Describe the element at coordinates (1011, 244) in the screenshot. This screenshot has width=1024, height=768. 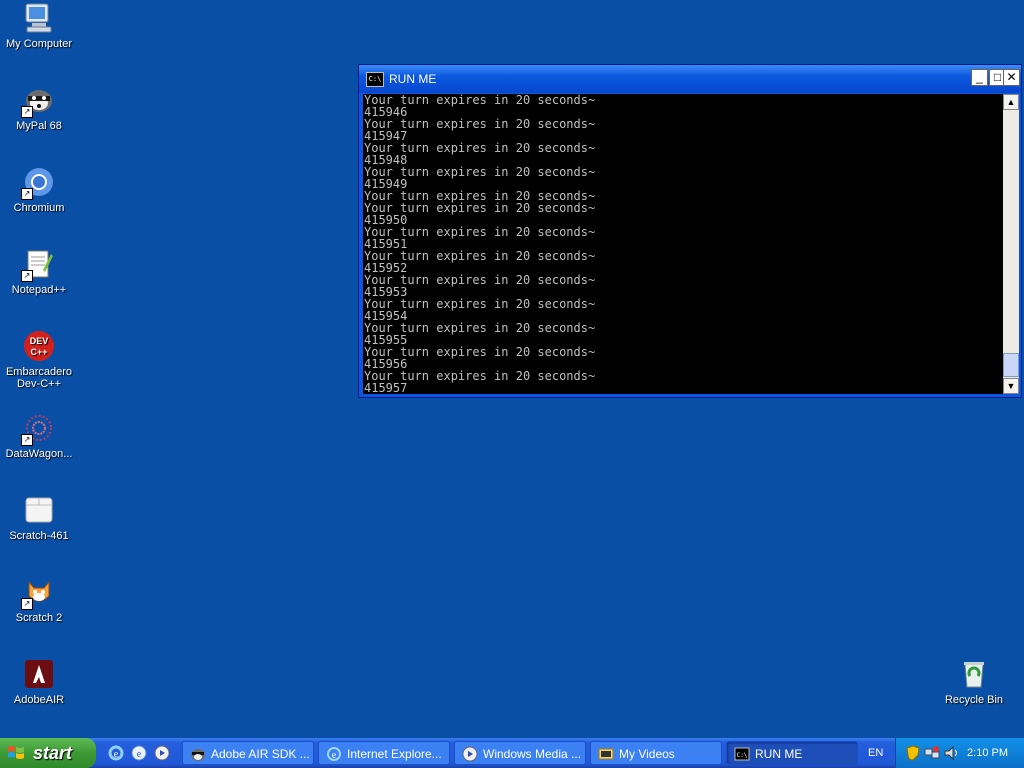
I see `vertical-scrollbar: ▲ ▼` at that location.